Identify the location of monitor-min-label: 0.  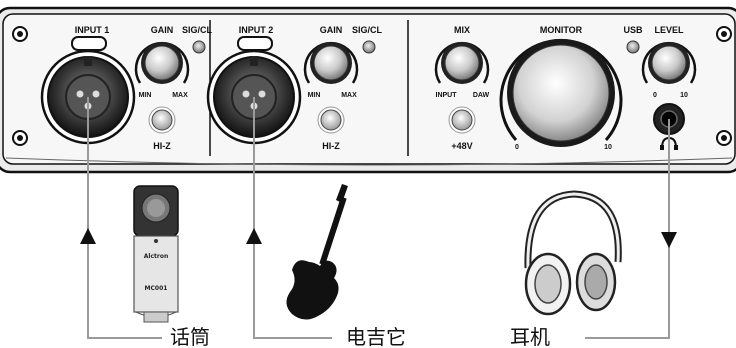
(517, 147).